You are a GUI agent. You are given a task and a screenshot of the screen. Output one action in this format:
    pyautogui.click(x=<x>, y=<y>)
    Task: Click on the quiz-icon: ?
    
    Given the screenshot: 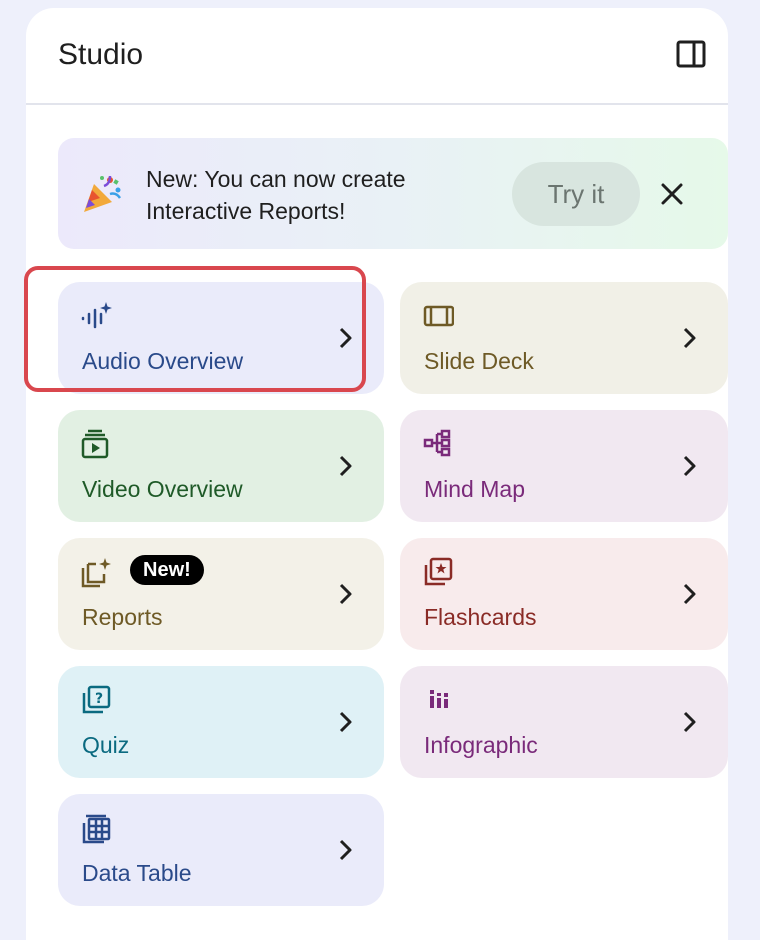 What is the action you would take?
    pyautogui.click(x=96, y=700)
    